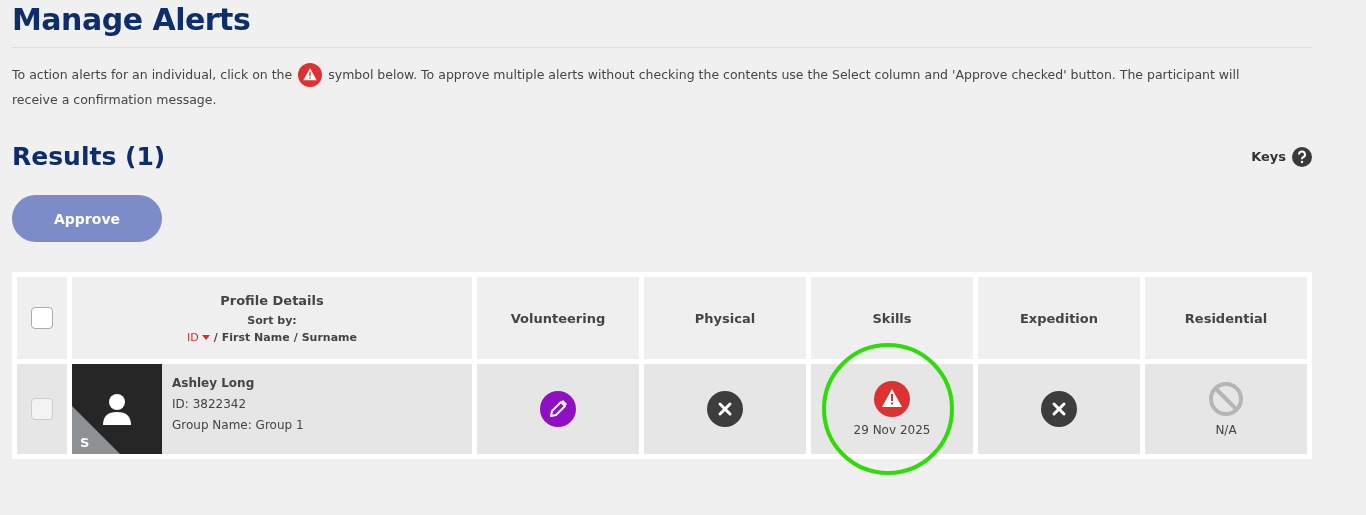 The height and width of the screenshot is (515, 1366). I want to click on alert-date: 29 Nov 2025, so click(892, 430).